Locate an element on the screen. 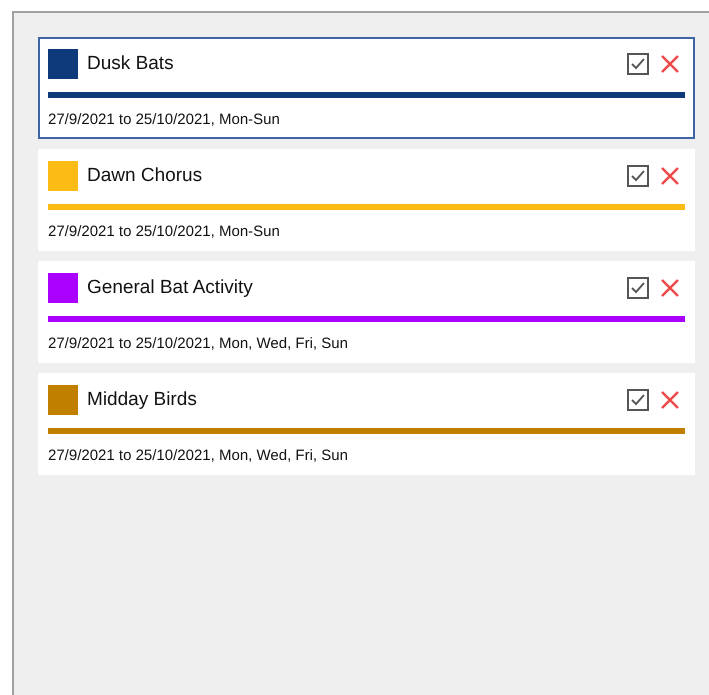 The width and height of the screenshot is (709, 695). schedule-card: Midday Birds 27/9/2021 to 25/10/2021, Mon, Wed, Fri, Sun is located at coordinates (366, 424).